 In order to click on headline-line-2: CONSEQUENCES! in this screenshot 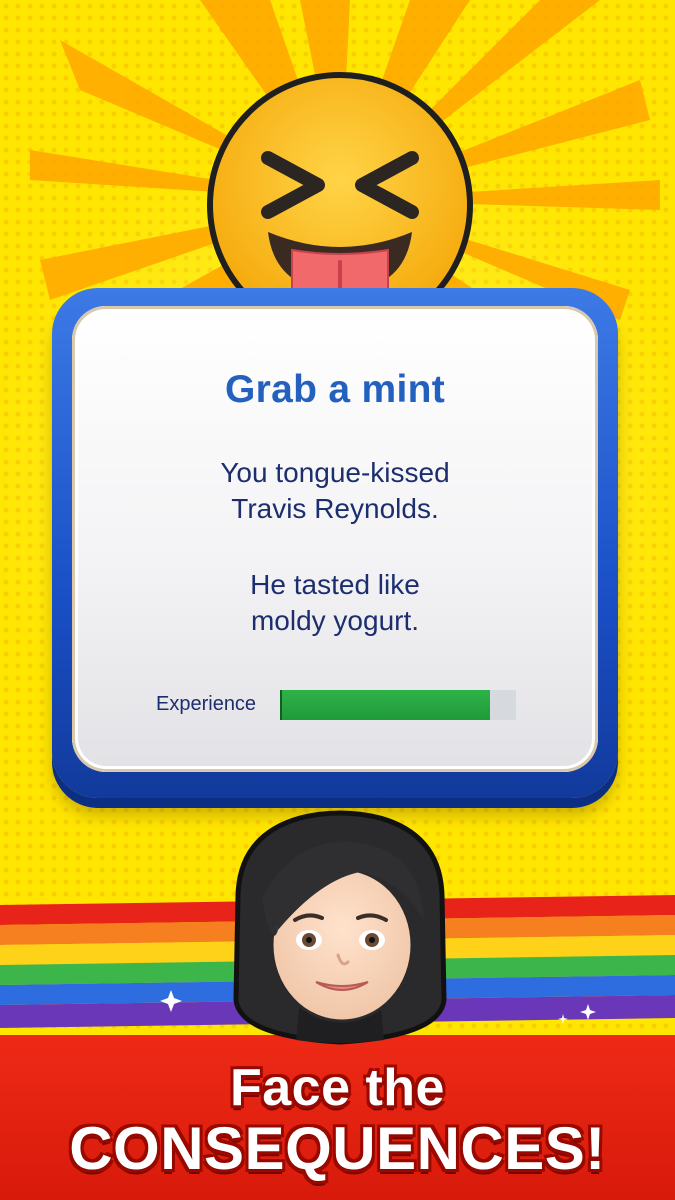, I will do `click(337, 1148)`.